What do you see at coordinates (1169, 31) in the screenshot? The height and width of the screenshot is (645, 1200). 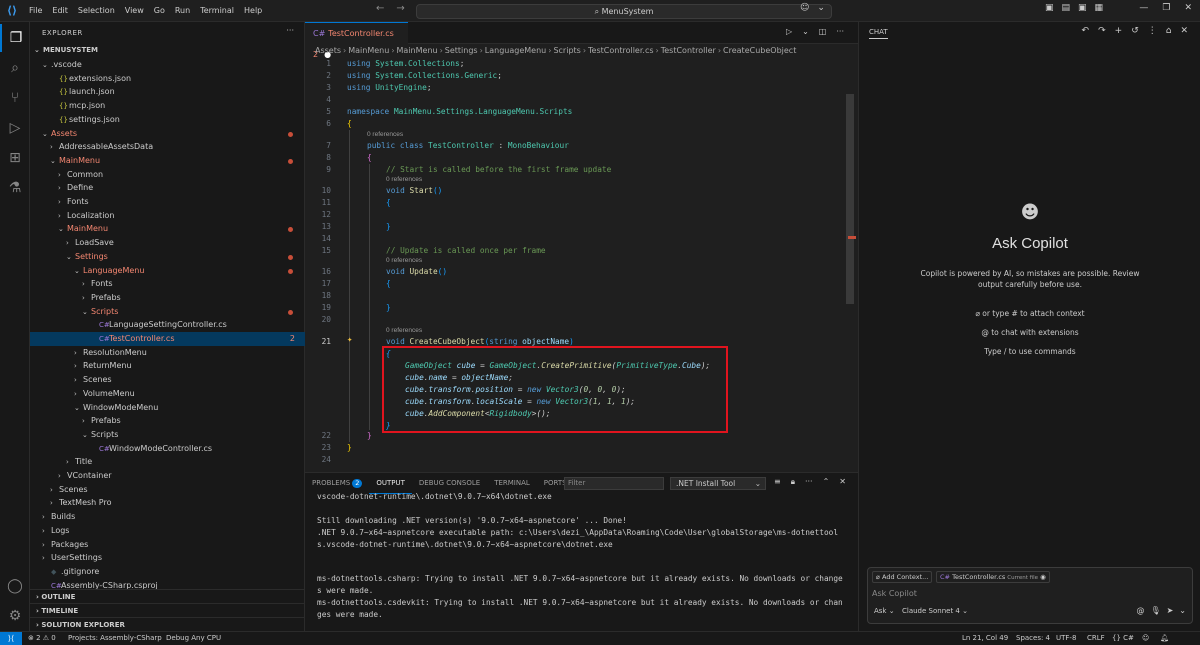 I see `maximize-icon: ⌂` at bounding box center [1169, 31].